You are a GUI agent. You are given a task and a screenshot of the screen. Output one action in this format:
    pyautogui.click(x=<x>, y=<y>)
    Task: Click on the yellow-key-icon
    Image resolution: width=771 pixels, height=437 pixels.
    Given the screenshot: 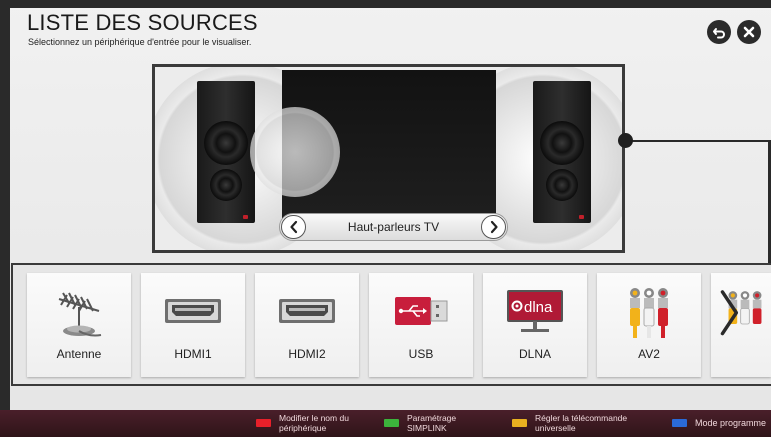 What is the action you would take?
    pyautogui.click(x=519, y=423)
    